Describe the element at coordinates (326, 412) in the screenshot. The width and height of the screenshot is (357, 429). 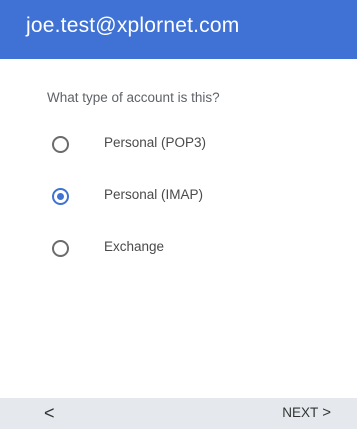
I see `chevron-right-icon: >` at that location.